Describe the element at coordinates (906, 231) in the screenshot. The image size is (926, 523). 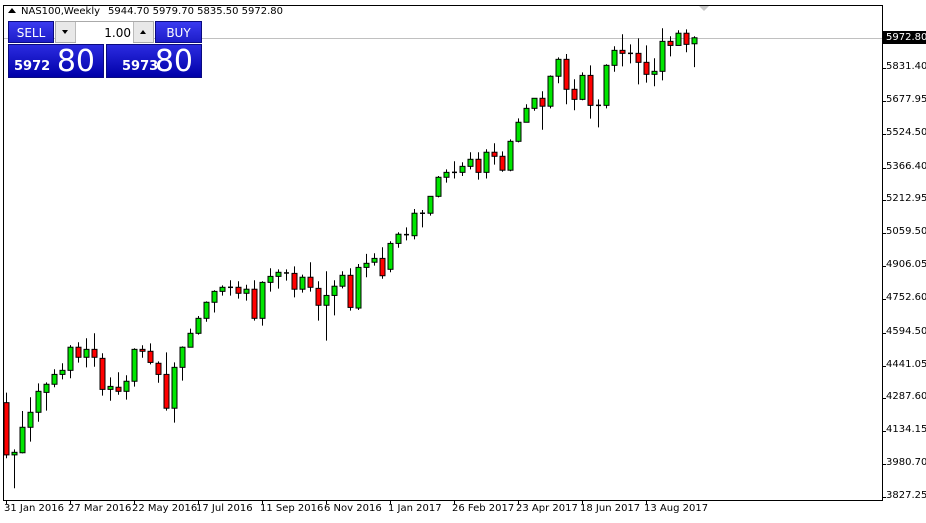
I see `y-tick-label: 5059.50` at that location.